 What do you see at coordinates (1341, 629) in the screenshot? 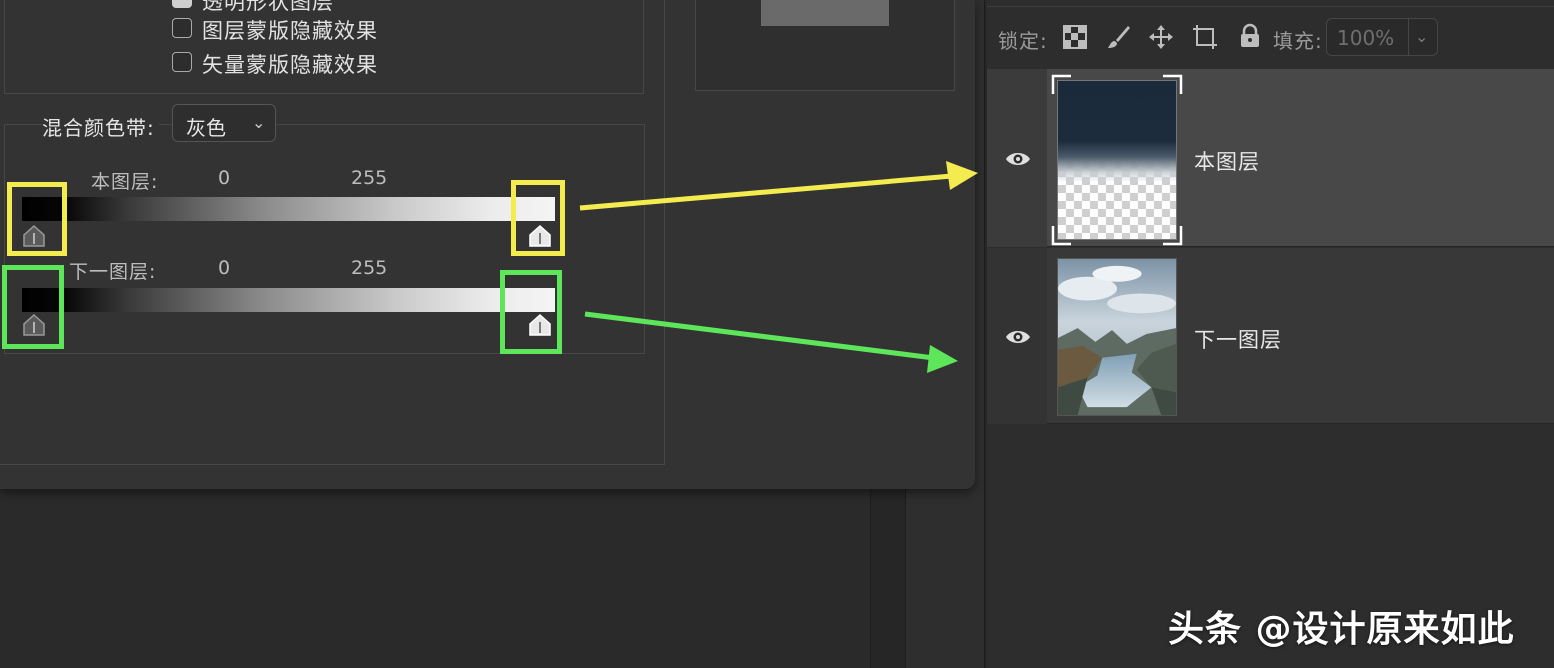
I see `watermark: 头条 @设计原来如此` at bounding box center [1341, 629].